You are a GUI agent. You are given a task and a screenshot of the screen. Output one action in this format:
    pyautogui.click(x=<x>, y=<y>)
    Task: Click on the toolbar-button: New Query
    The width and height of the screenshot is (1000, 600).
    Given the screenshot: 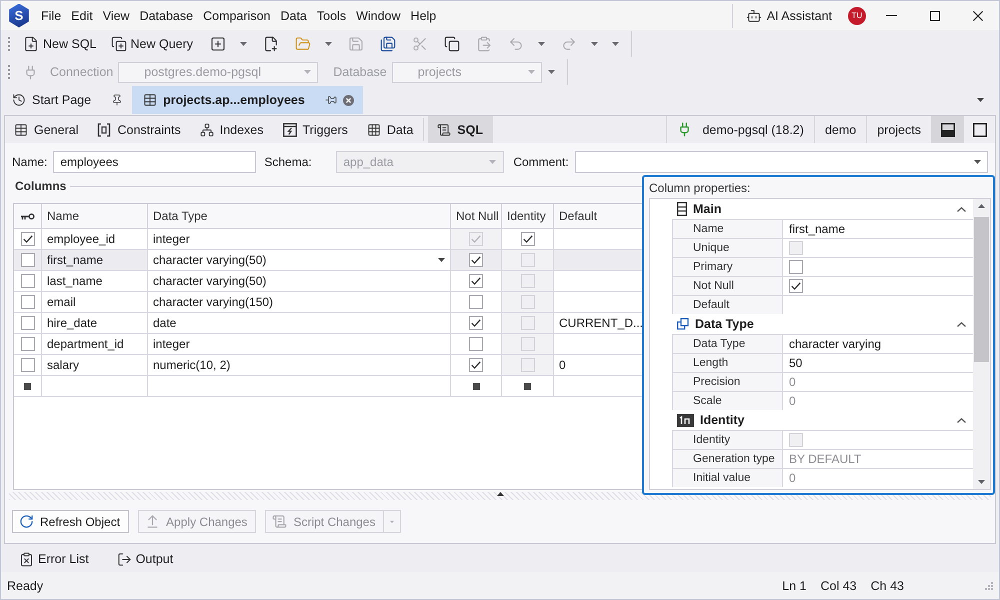 What is the action you would take?
    pyautogui.click(x=152, y=44)
    